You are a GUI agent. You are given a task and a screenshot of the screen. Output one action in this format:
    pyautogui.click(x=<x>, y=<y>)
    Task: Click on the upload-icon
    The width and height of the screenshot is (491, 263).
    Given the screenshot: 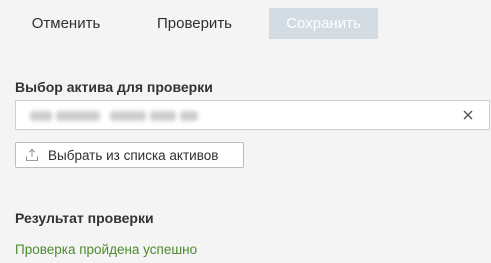 What is the action you would take?
    pyautogui.click(x=32, y=155)
    